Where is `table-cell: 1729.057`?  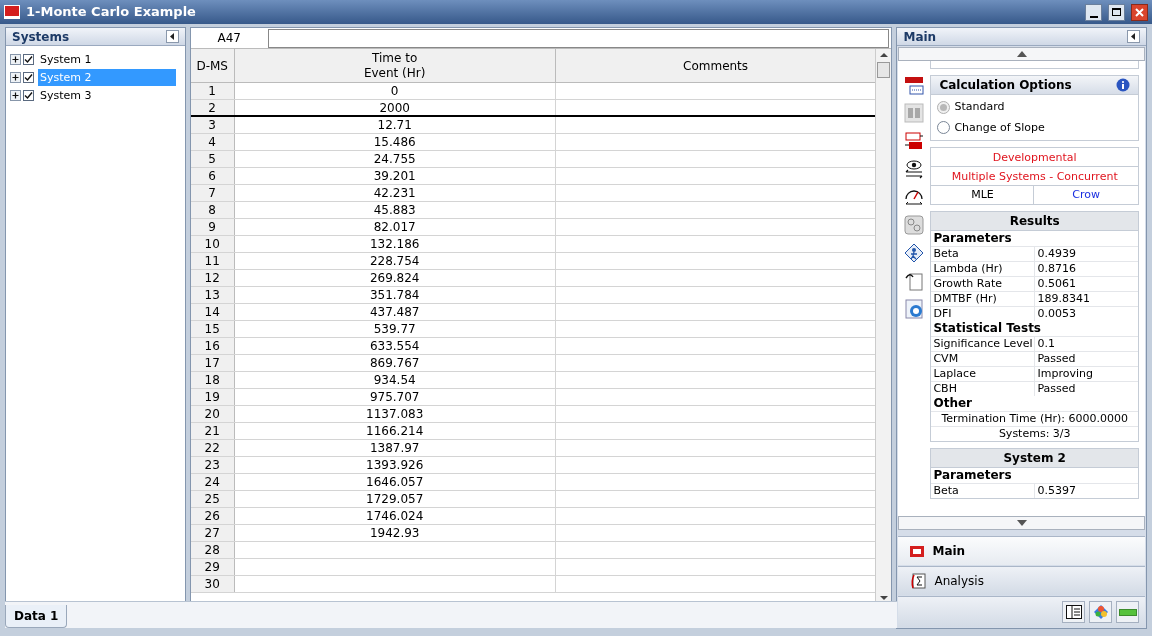 table-cell: 1729.057 is located at coordinates (395, 499).